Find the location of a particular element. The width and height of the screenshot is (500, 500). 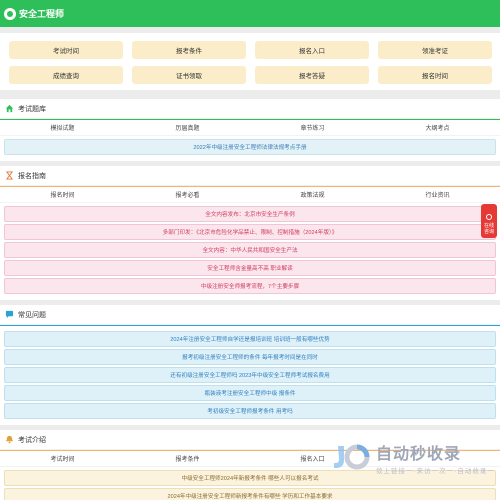

quick-link-requirements: 报考条件 is located at coordinates (189, 50).